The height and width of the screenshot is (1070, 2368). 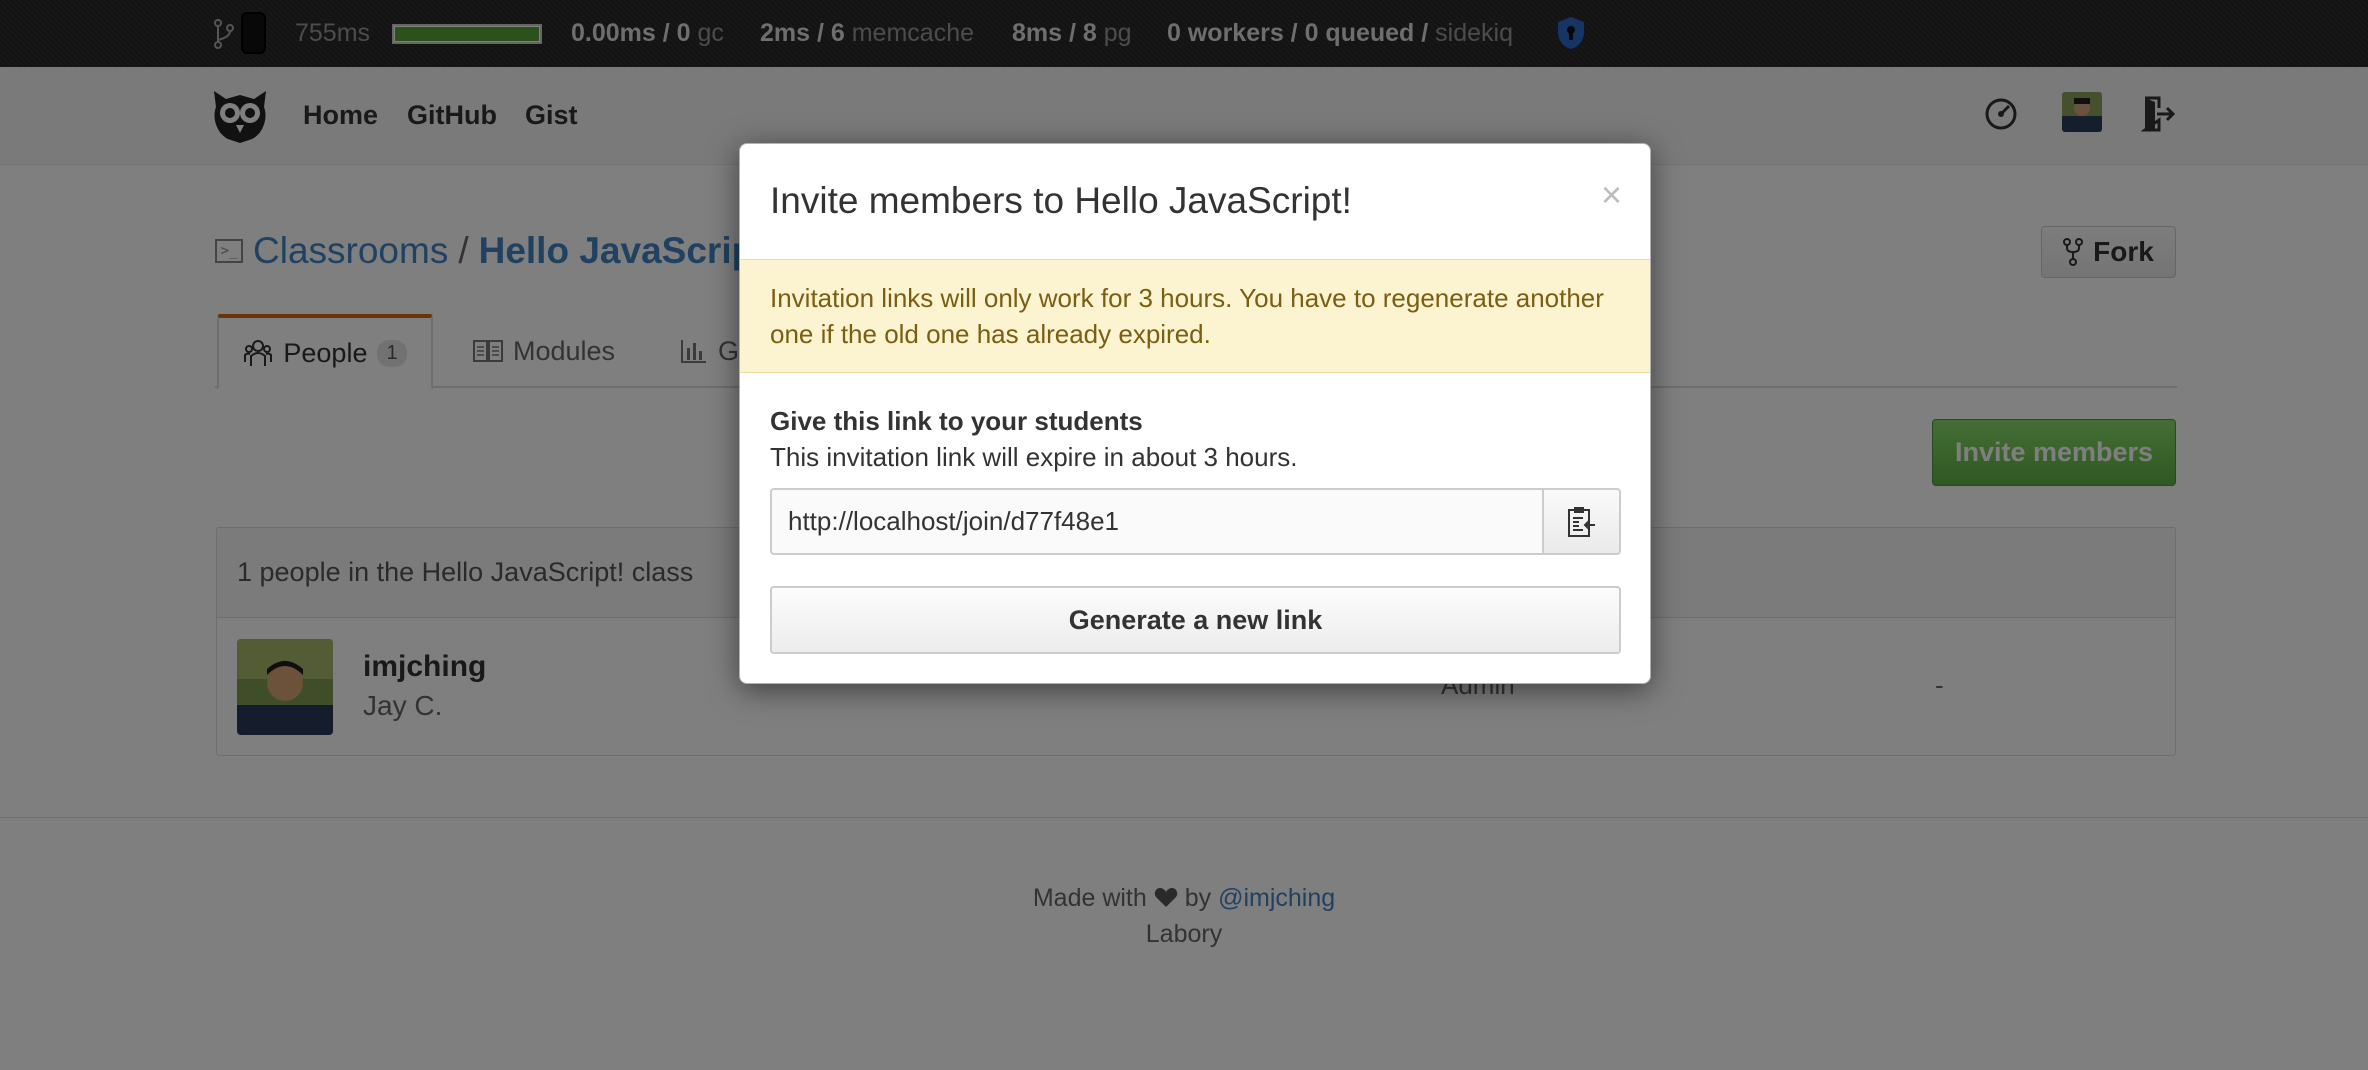 I want to click on invite-link-group, so click(x=1195, y=521).